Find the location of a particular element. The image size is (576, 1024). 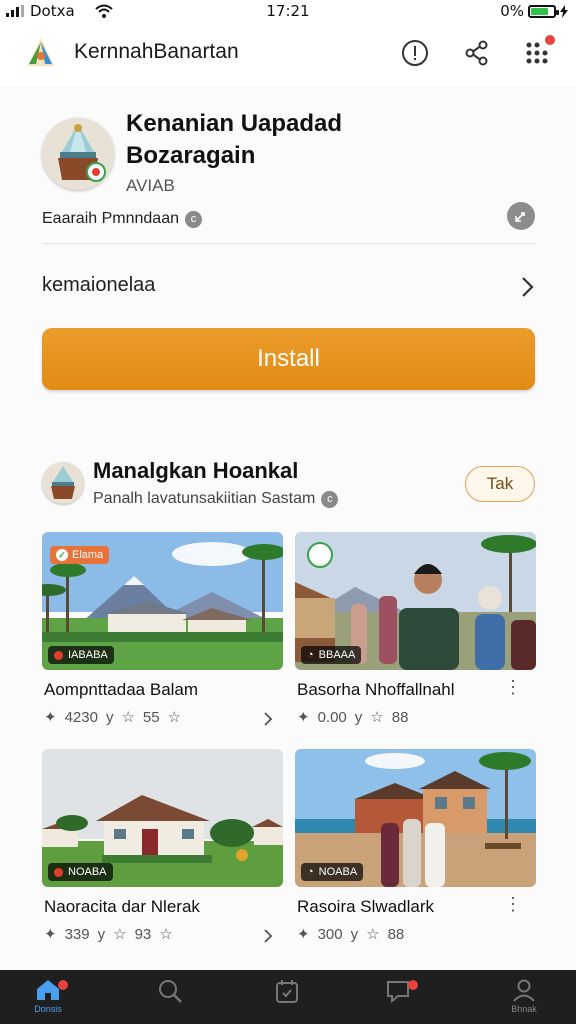

card-title: Naoracita dar Nlerak is located at coordinates (122, 906).